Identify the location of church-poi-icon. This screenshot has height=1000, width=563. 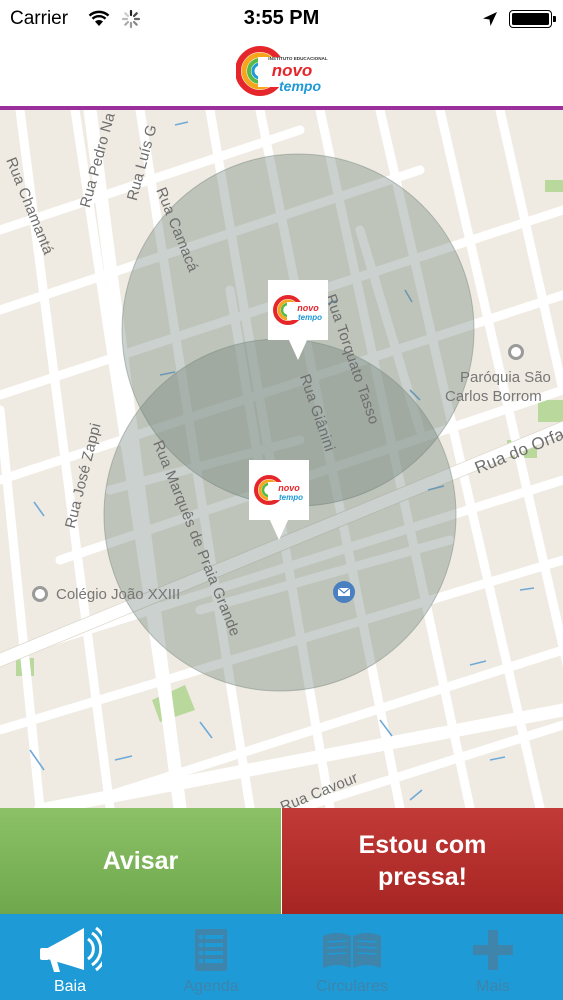
(516, 352).